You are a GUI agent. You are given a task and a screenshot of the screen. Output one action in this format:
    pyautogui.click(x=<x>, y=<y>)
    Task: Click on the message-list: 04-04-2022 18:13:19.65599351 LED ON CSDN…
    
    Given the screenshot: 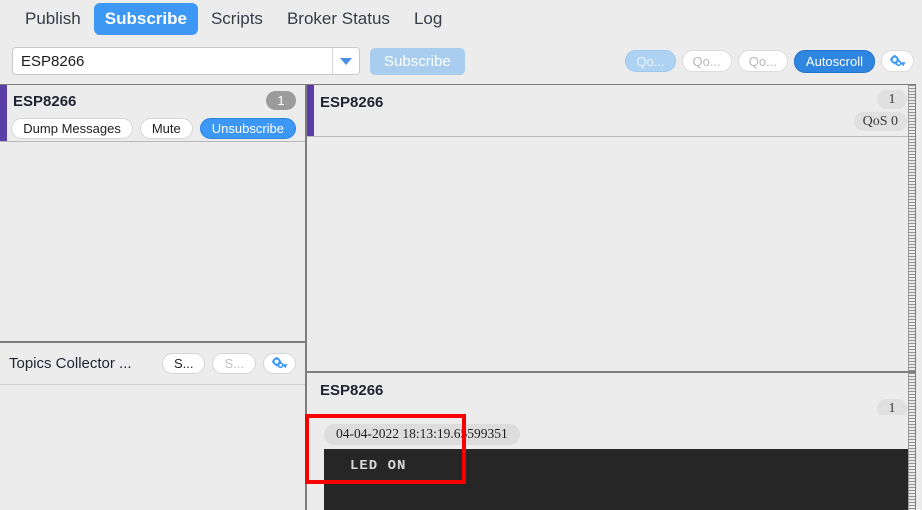 What is the action you would take?
    pyautogui.click(x=611, y=462)
    